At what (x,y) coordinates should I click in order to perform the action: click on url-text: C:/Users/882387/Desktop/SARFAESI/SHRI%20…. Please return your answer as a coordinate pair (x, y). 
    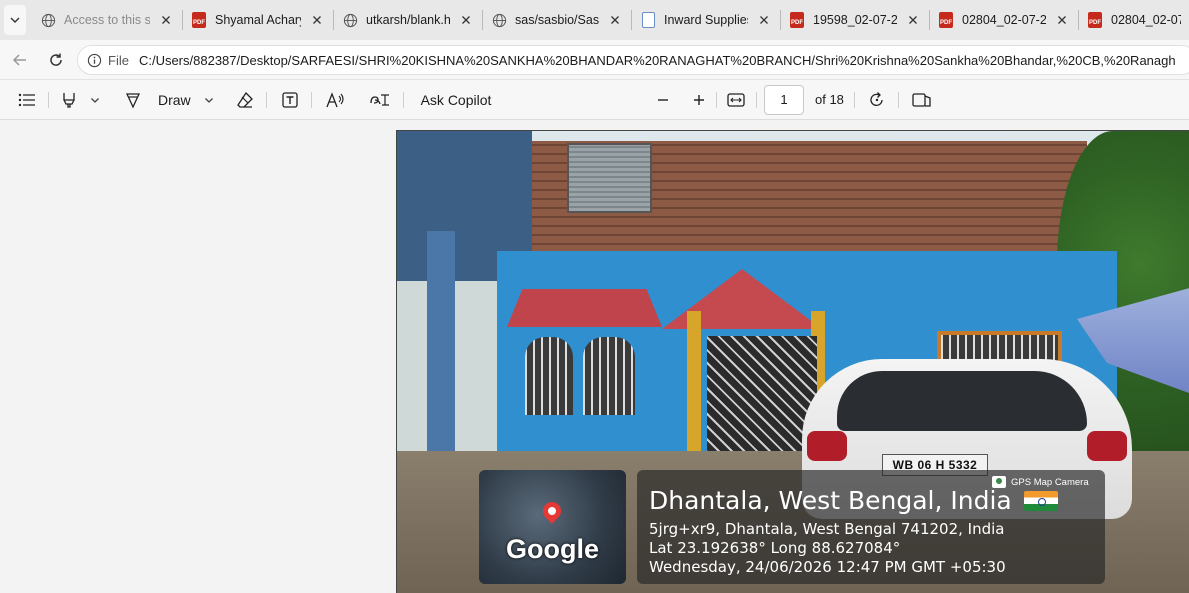
    Looking at the image, I should click on (657, 60).